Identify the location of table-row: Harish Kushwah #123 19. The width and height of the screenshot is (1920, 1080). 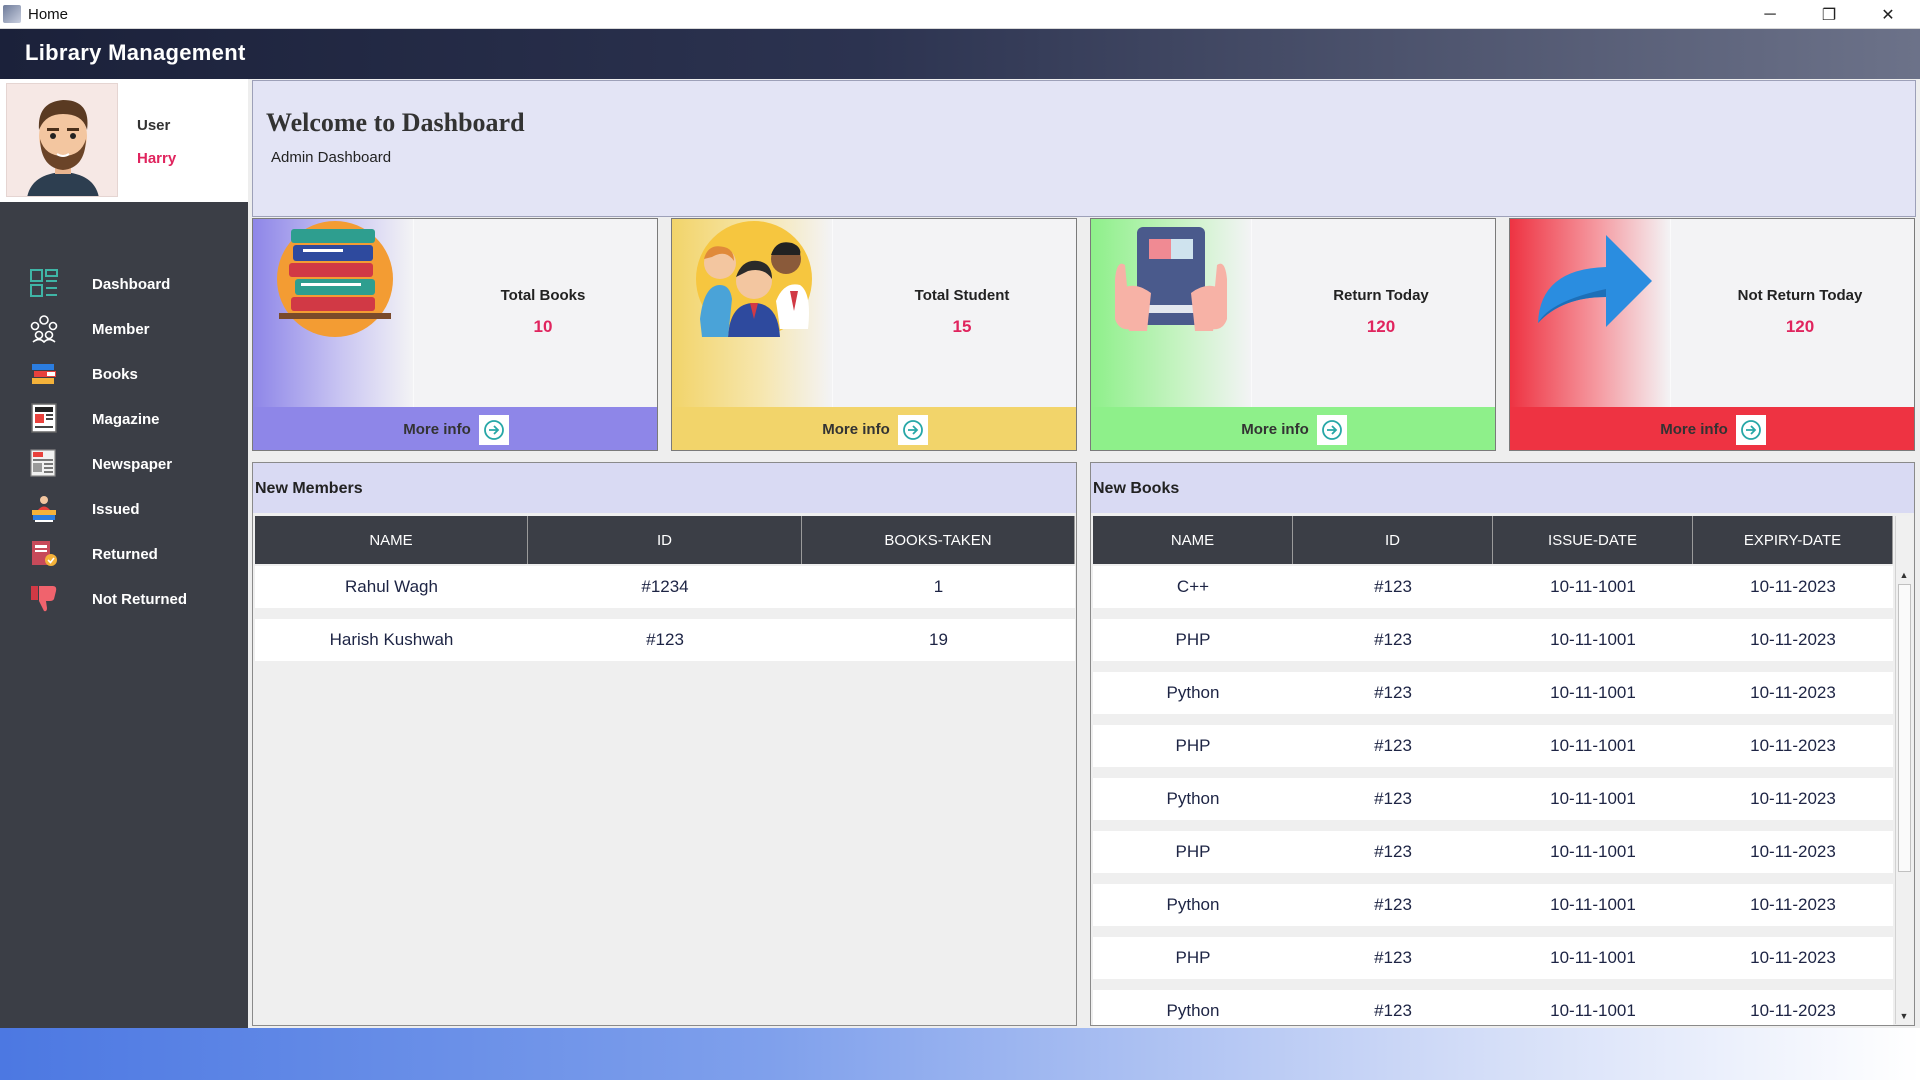
(665, 640).